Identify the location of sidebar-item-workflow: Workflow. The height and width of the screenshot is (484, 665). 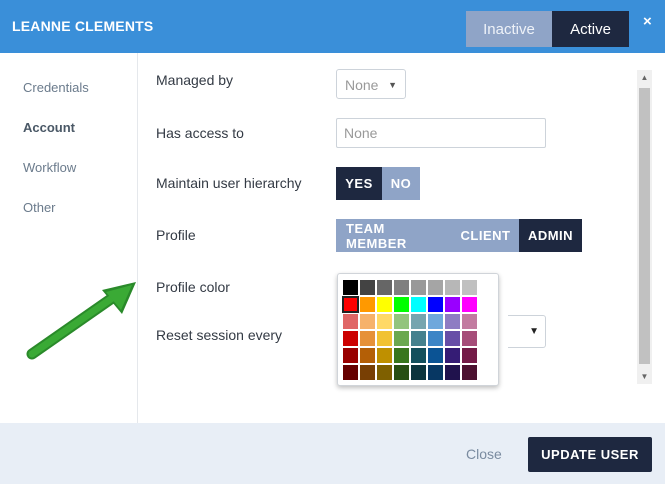
(49, 167).